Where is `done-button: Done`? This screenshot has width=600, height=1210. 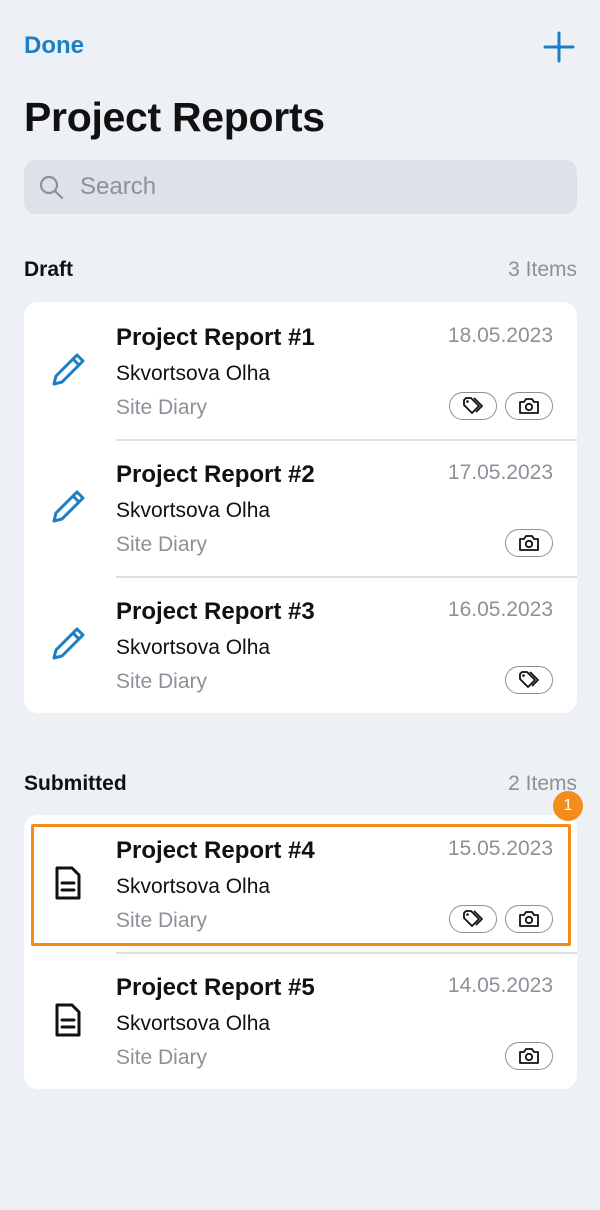
done-button: Done is located at coordinates (54, 46).